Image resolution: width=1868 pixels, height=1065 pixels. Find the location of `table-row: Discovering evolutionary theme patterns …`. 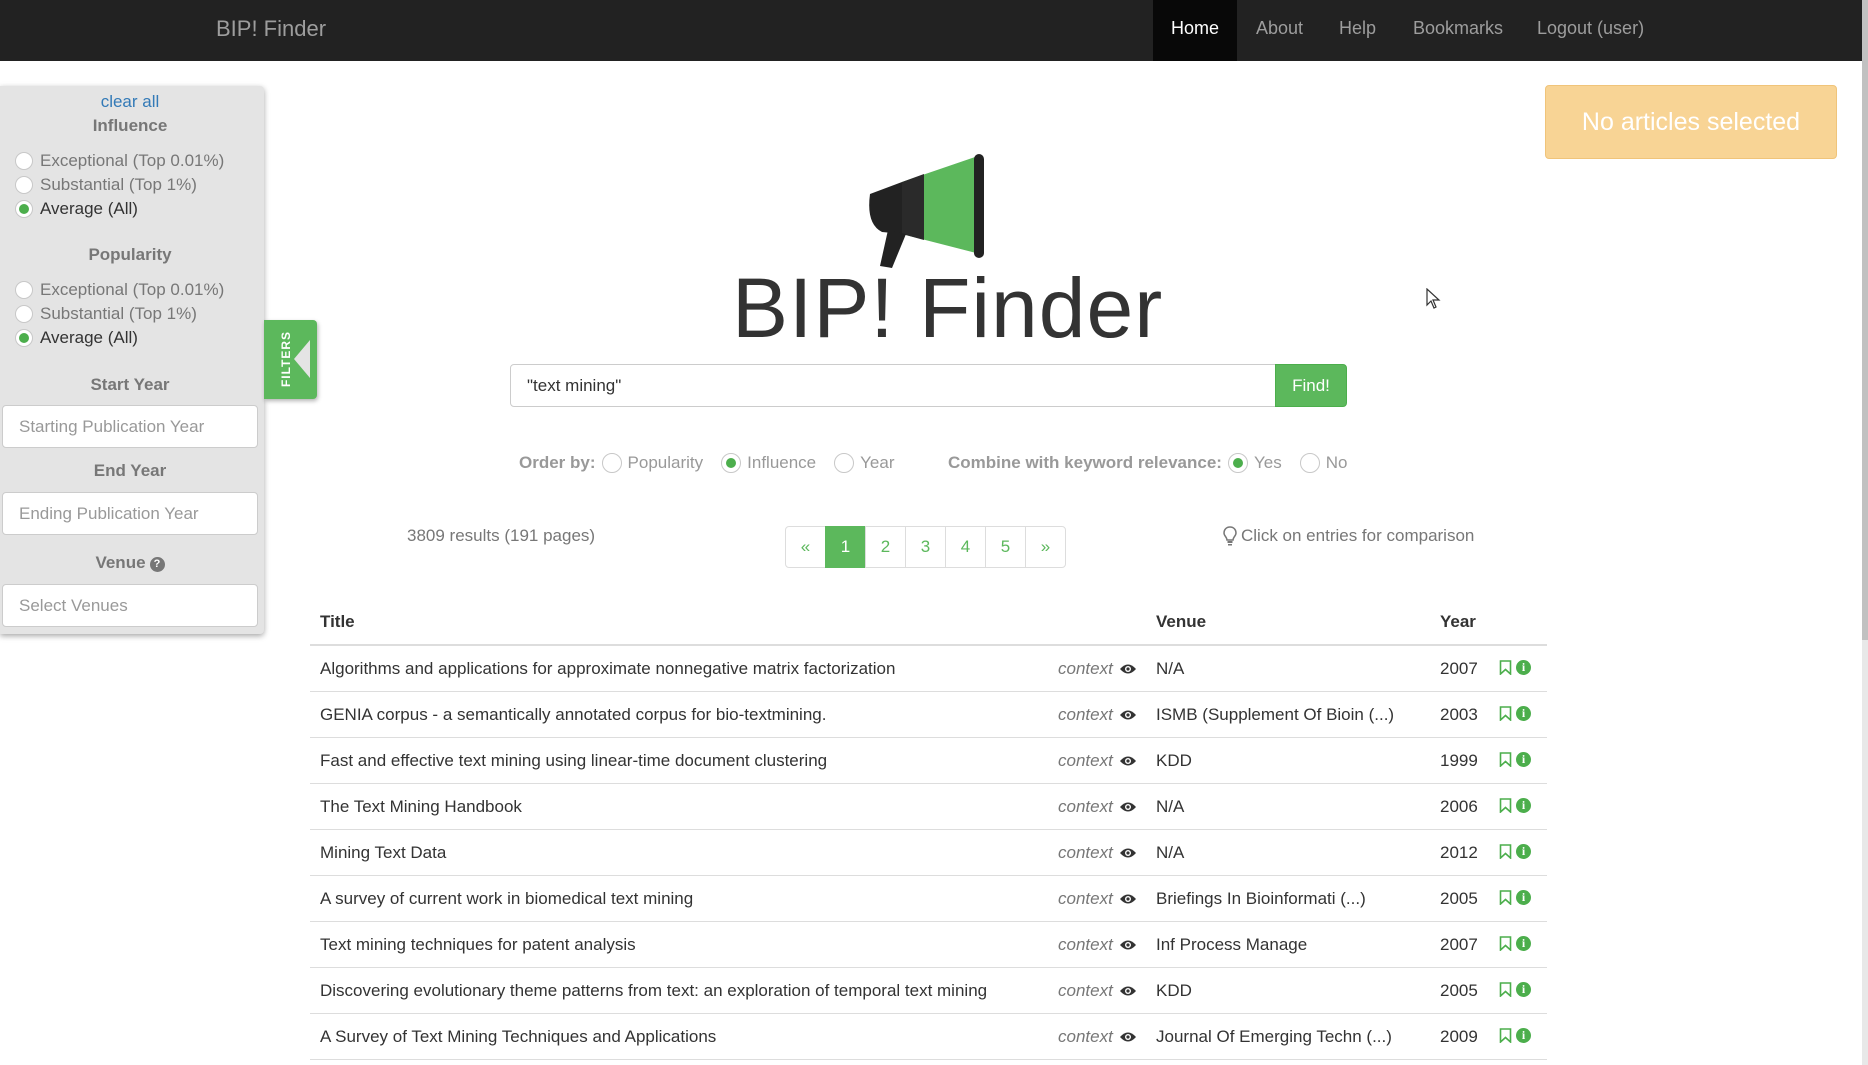

table-row: Discovering evolutionary theme patterns … is located at coordinates (928, 991).